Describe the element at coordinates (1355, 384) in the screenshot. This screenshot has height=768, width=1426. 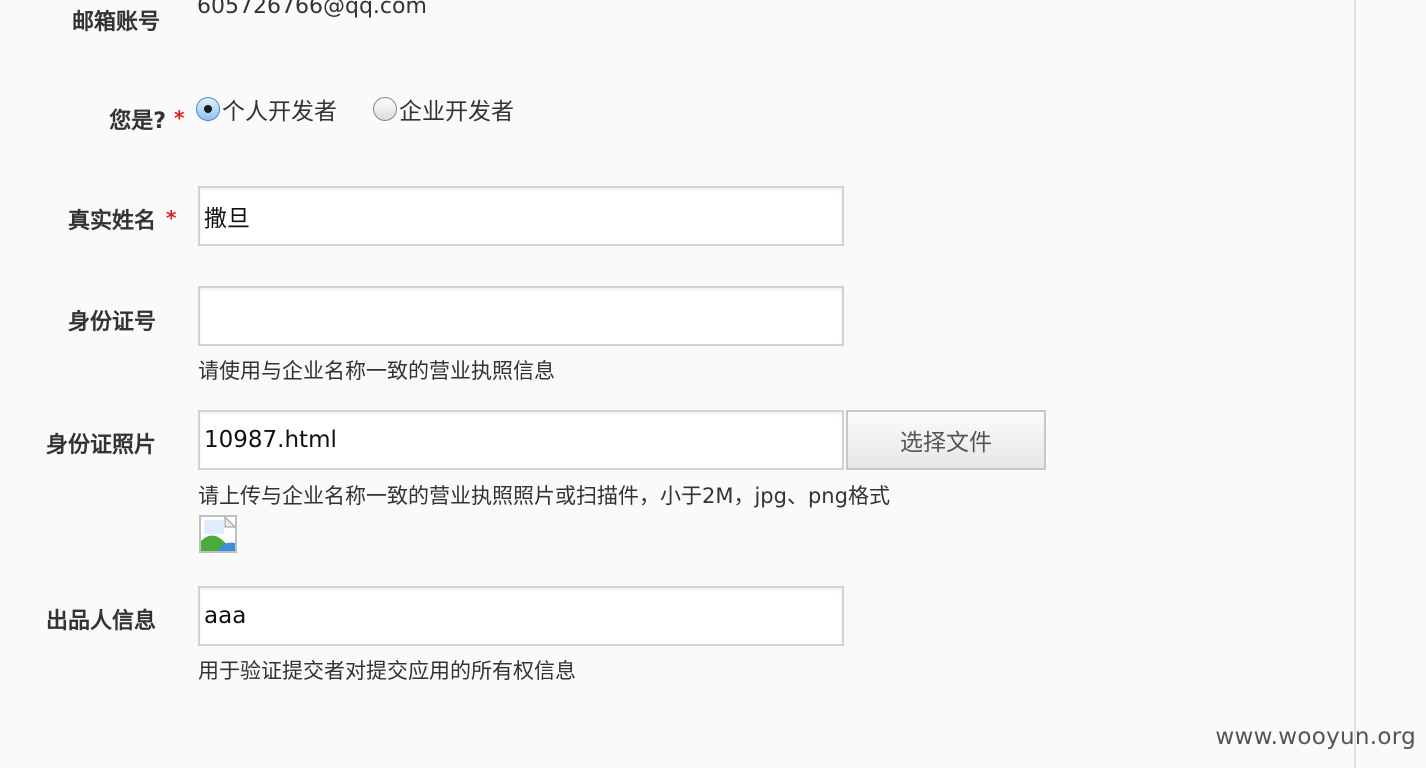
I see `right-divider` at that location.